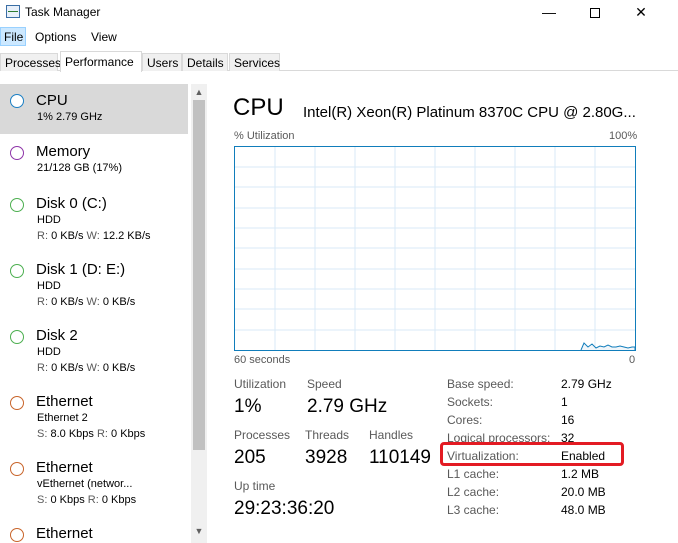 This screenshot has width=678, height=543. Describe the element at coordinates (57, 335) in the screenshot. I see `sidebar-item-title: Disk 2` at that location.